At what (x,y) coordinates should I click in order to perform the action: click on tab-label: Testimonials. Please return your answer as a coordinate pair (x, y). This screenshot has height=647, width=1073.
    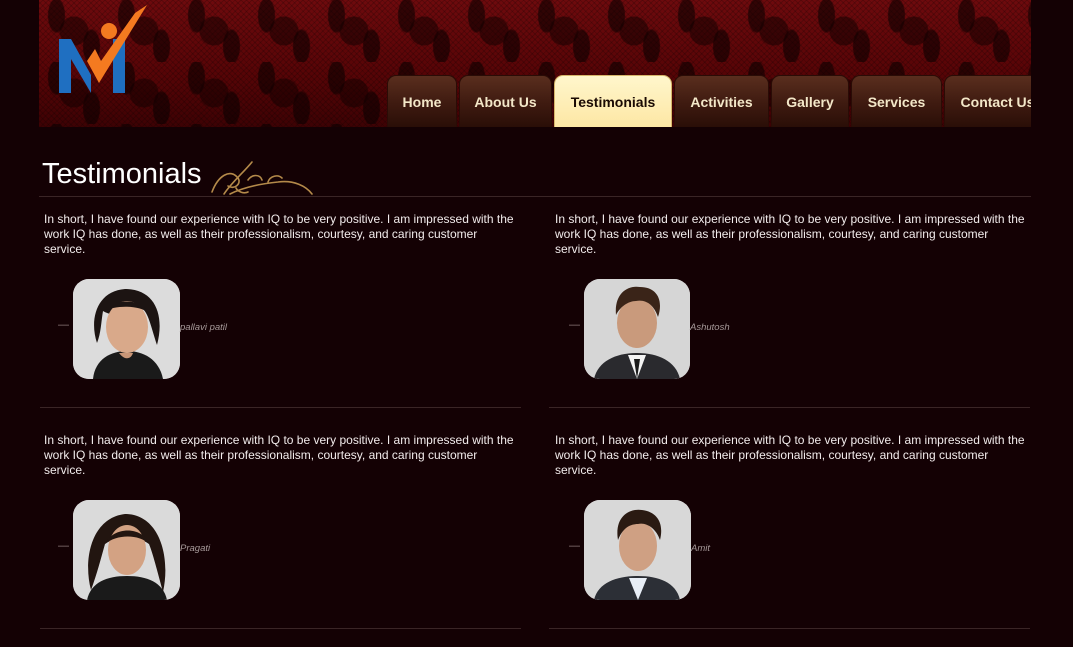
    Looking at the image, I should click on (613, 101).